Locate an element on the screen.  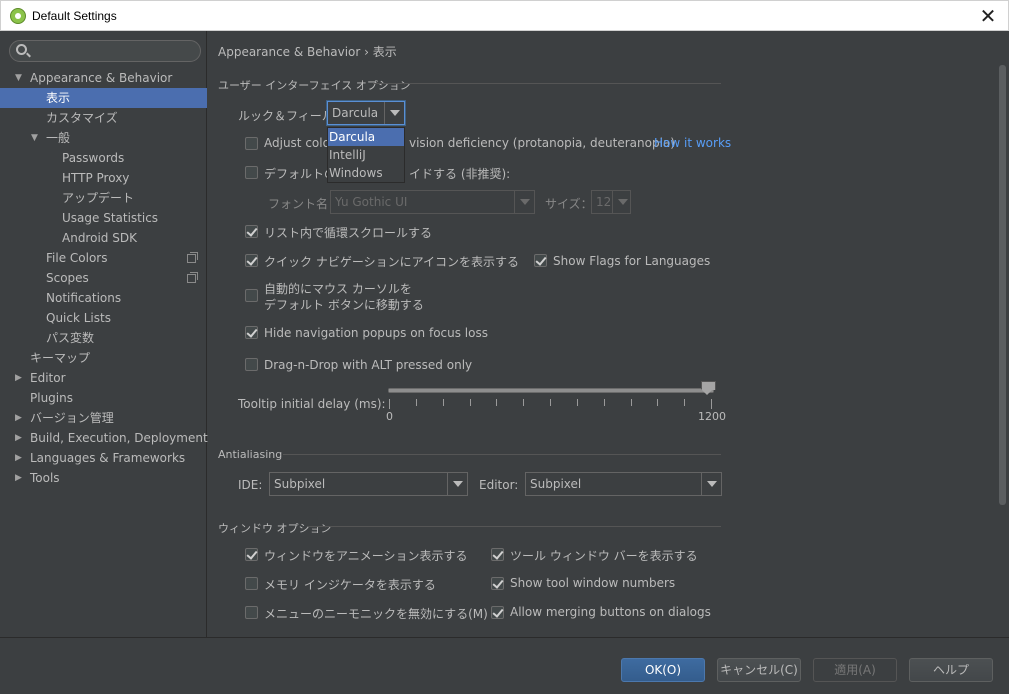
section-divider is located at coordinates (514, 526).